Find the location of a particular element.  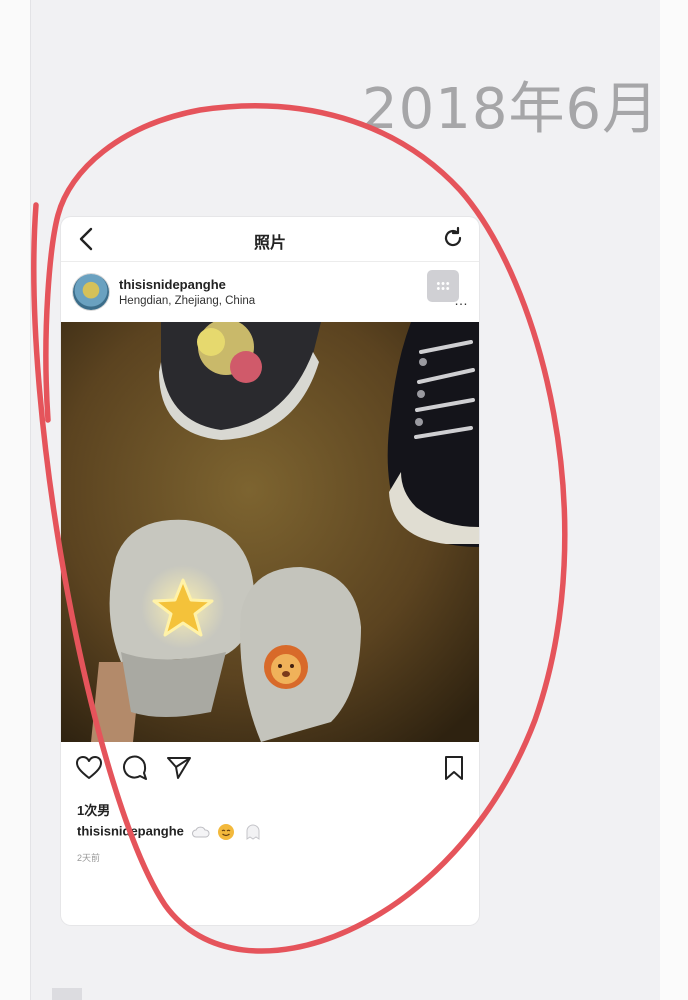

heart-icon is located at coordinates (89, 768).